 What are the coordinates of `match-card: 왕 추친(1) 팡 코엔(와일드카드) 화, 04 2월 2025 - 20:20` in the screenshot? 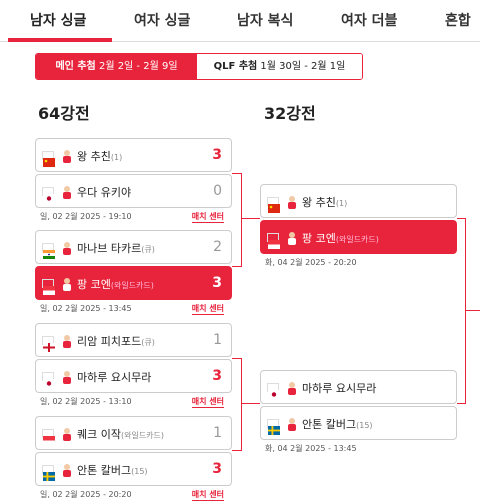 It's located at (358, 227).